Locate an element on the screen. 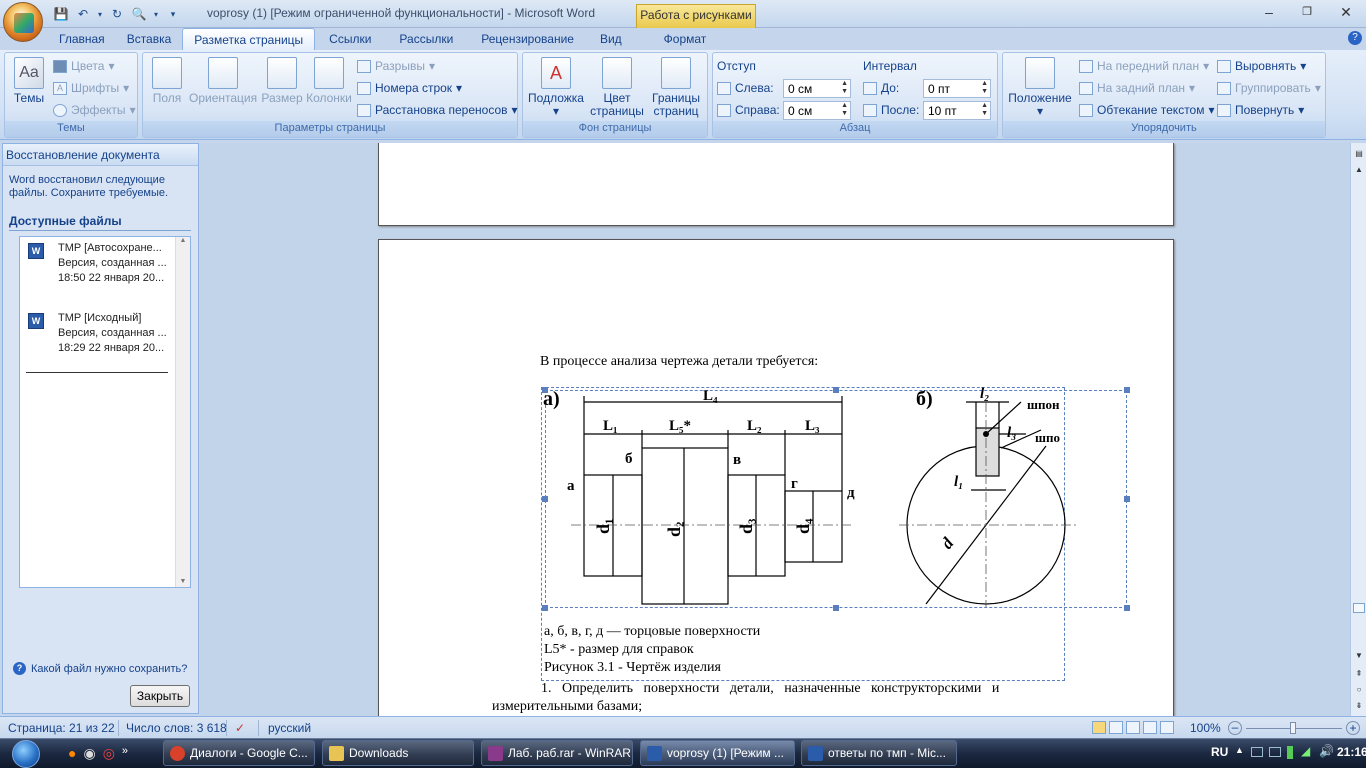 Image resolution: width=1366 pixels, height=768 pixels. taskbar-item-downloads: Downloads is located at coordinates (398, 753).